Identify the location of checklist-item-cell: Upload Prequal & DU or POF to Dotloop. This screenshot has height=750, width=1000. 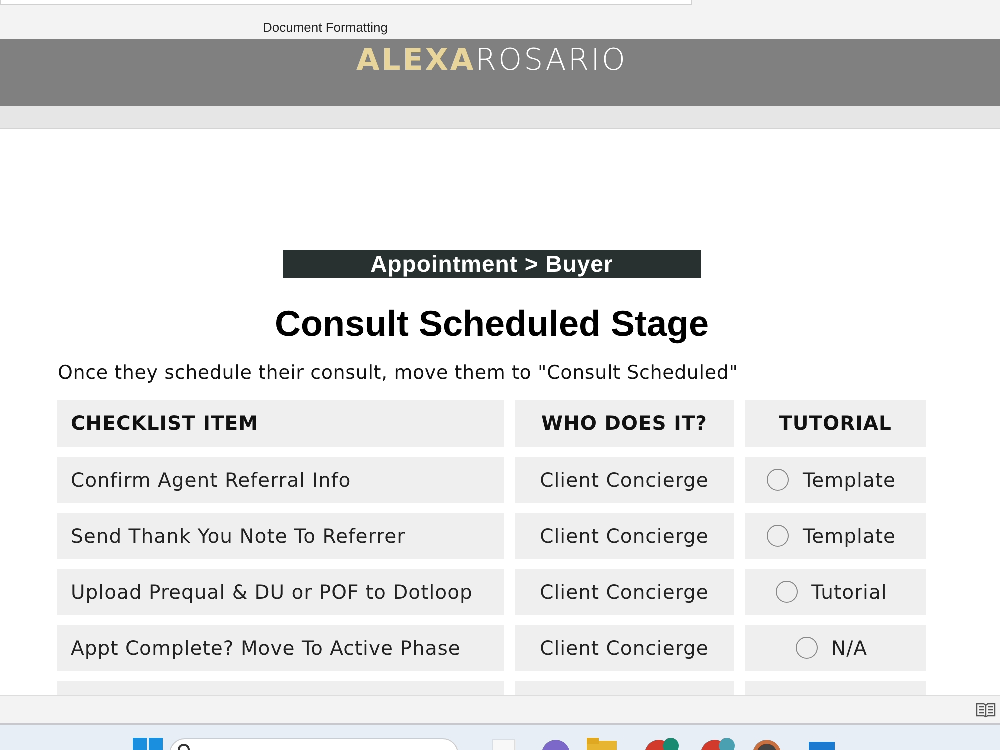
(280, 592).